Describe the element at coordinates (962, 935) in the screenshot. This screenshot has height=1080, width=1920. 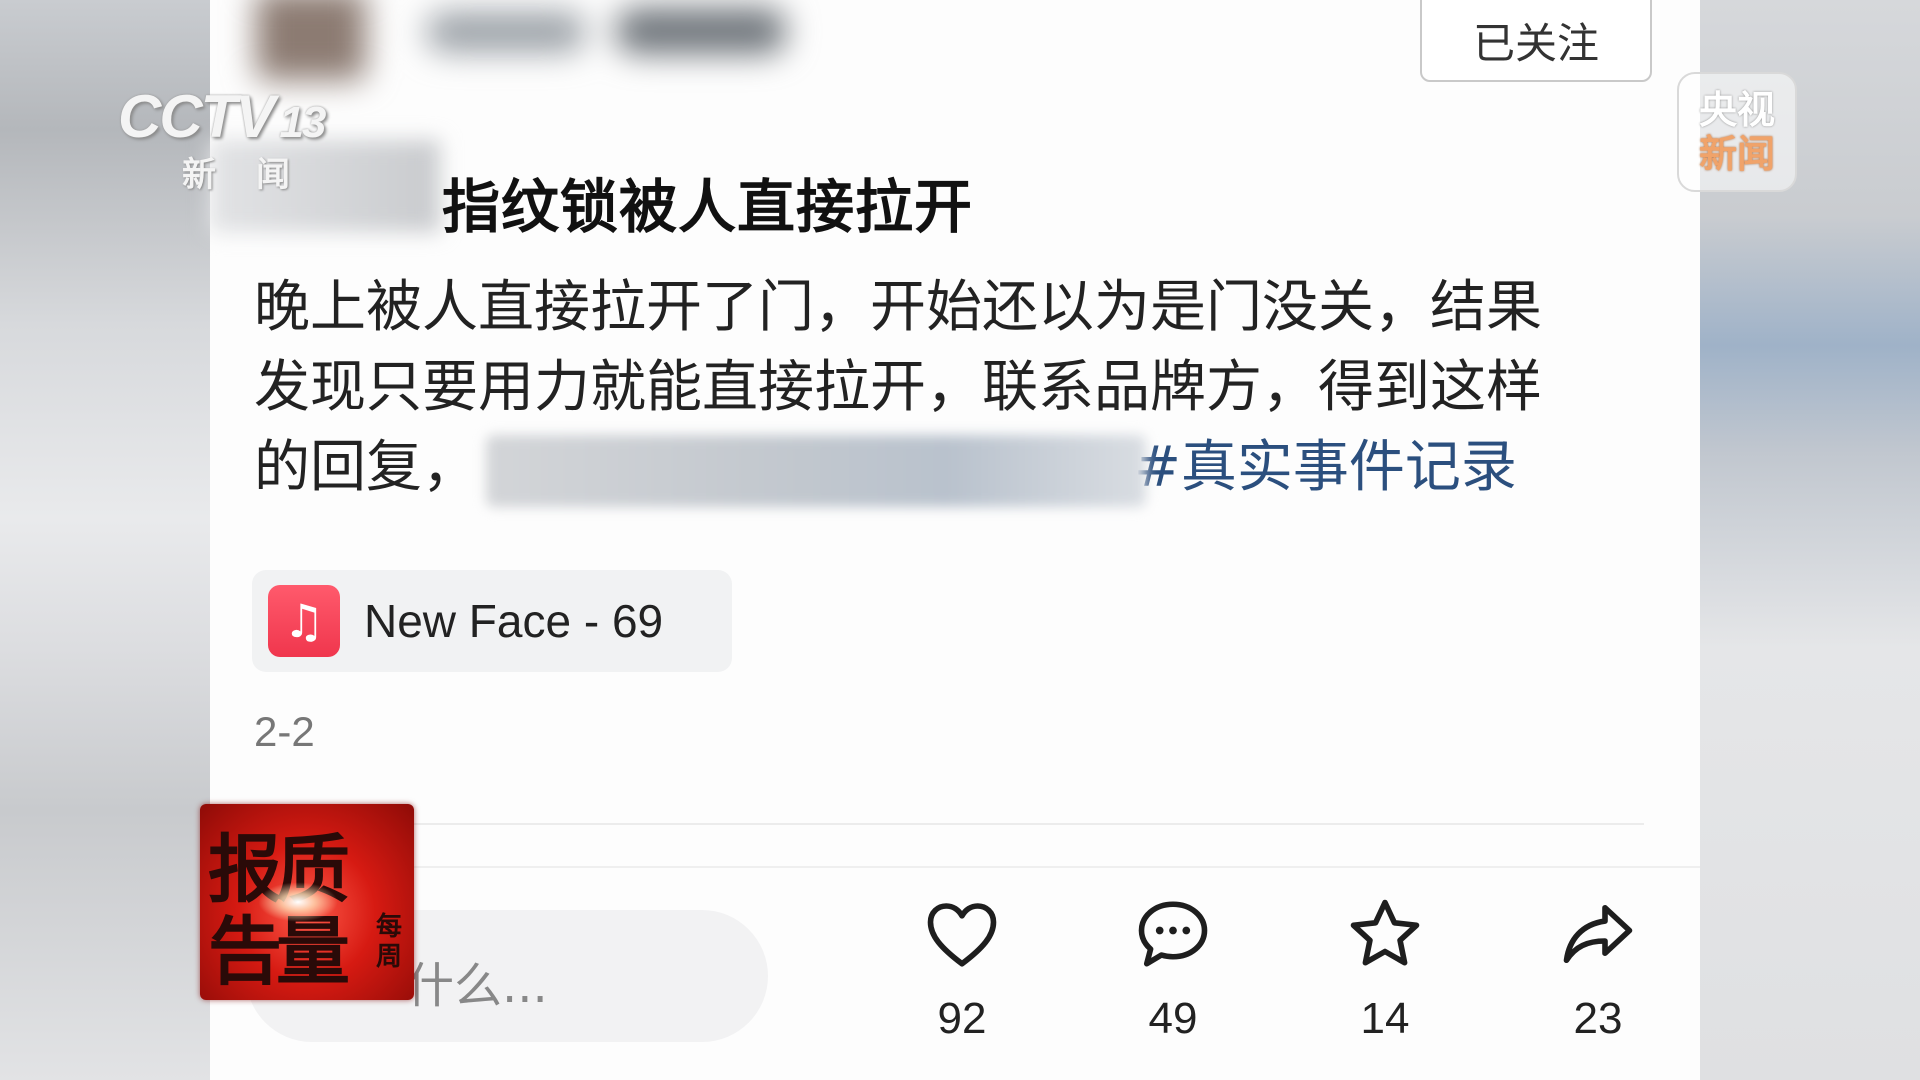
I see `heart-icon` at that location.